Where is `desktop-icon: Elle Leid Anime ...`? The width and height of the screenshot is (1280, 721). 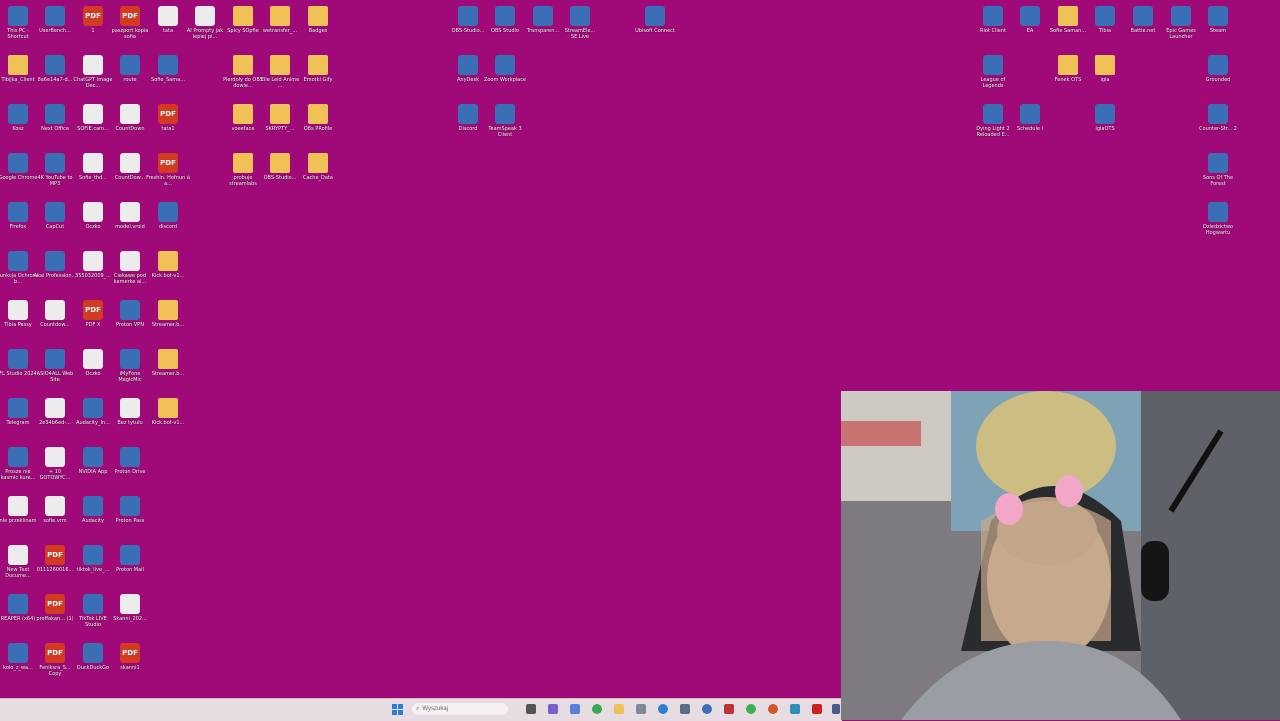
desktop-icon: Elle Leid Anime ... is located at coordinates (280, 77).